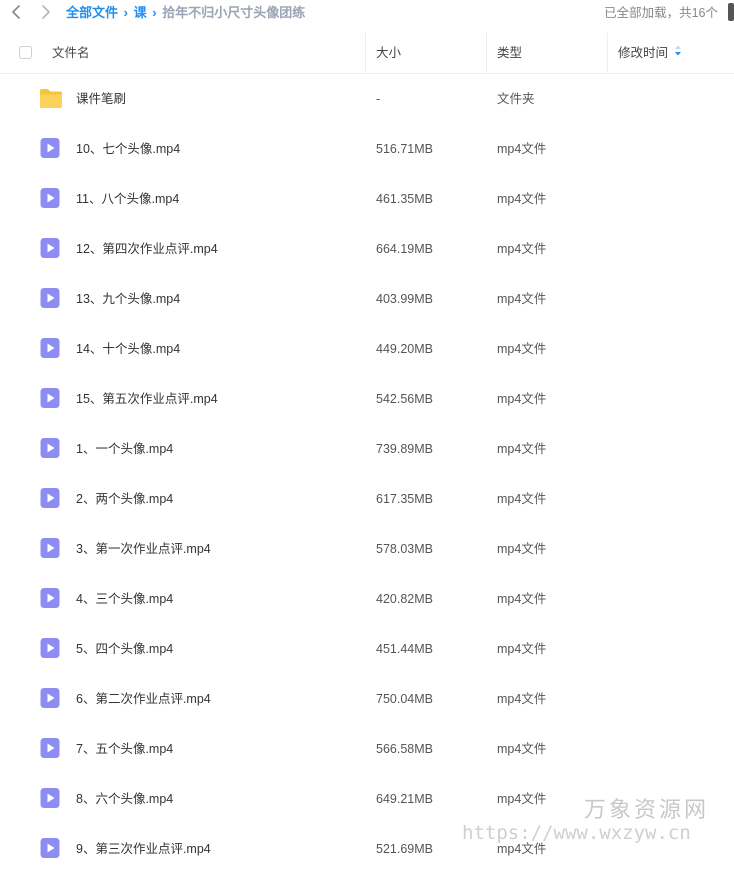 The height and width of the screenshot is (874, 734). Describe the element at coordinates (404, 599) in the screenshot. I see `file-size: 420.82MB` at that location.